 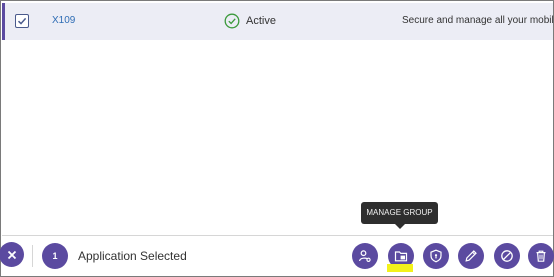 I want to click on folder-group-icon, so click(x=401, y=256).